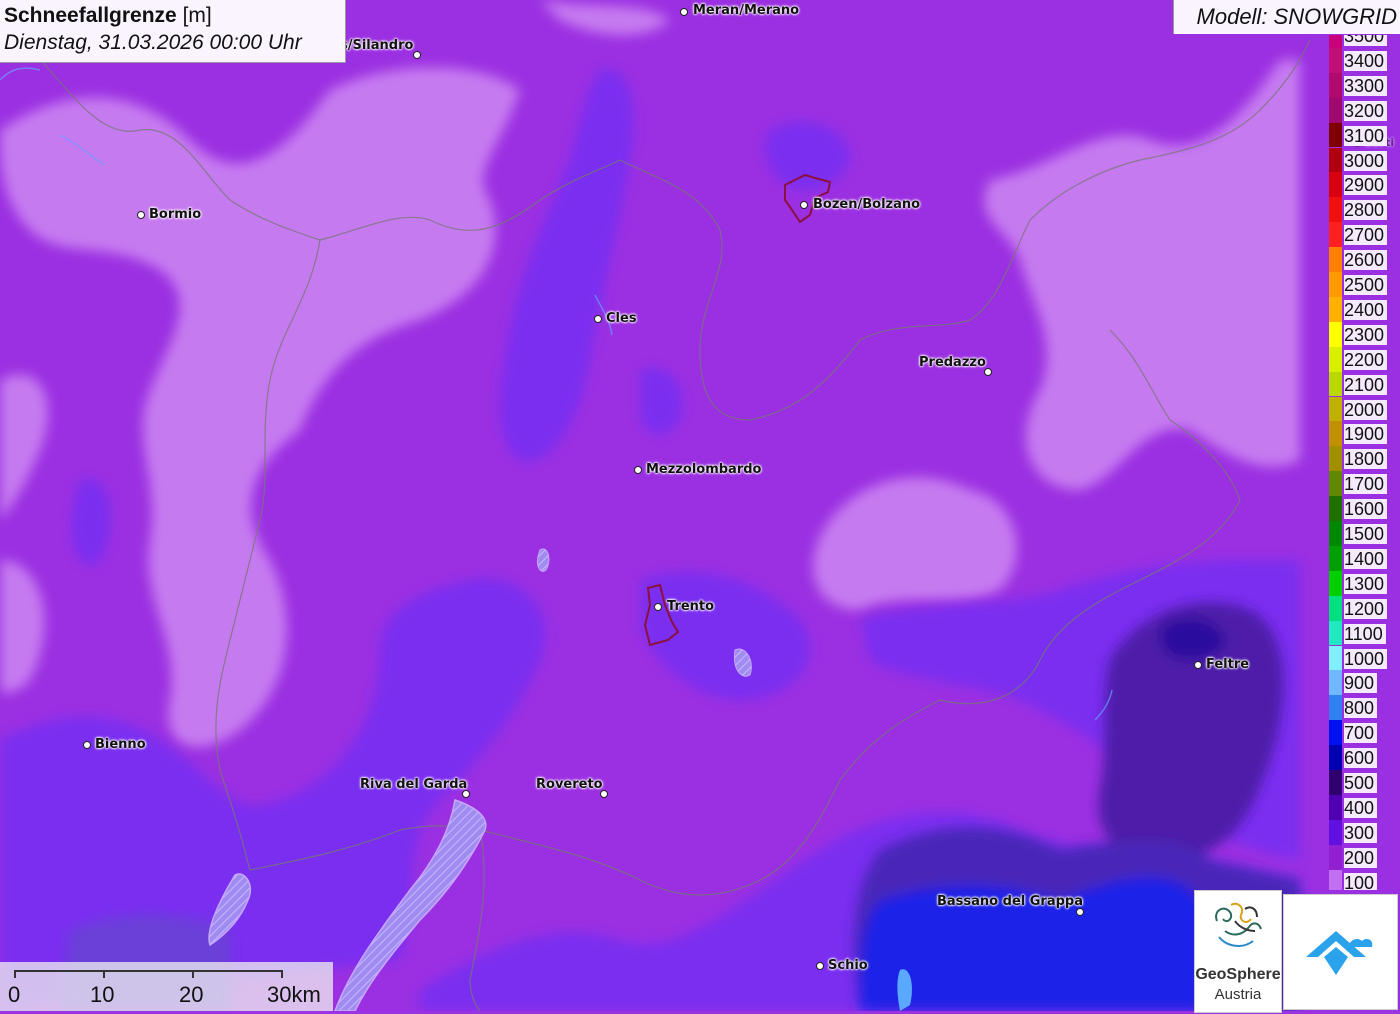 The image size is (1400, 1014). Describe the element at coordinates (175, 214) in the screenshot. I see `city-label-bormio: Bormio` at that location.